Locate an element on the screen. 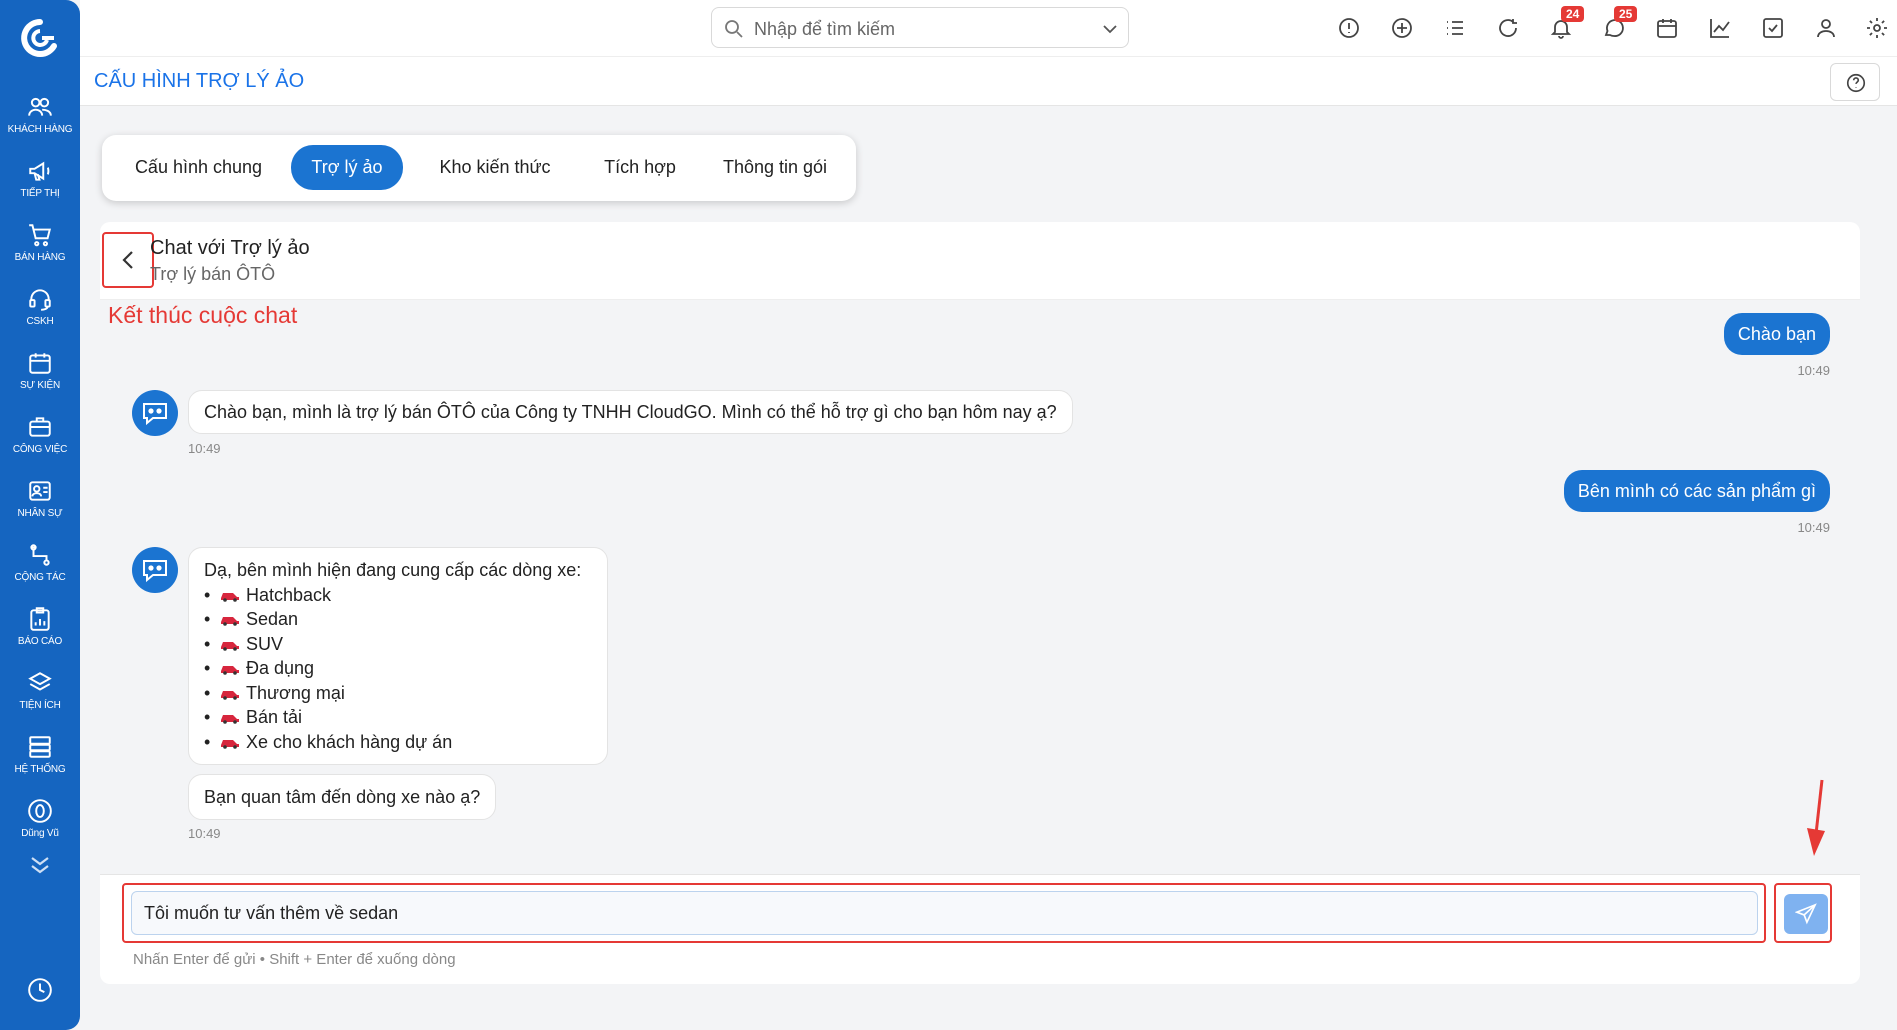 The width and height of the screenshot is (1897, 1030). sidebar-item-cskh: CSKH is located at coordinates (40, 316).